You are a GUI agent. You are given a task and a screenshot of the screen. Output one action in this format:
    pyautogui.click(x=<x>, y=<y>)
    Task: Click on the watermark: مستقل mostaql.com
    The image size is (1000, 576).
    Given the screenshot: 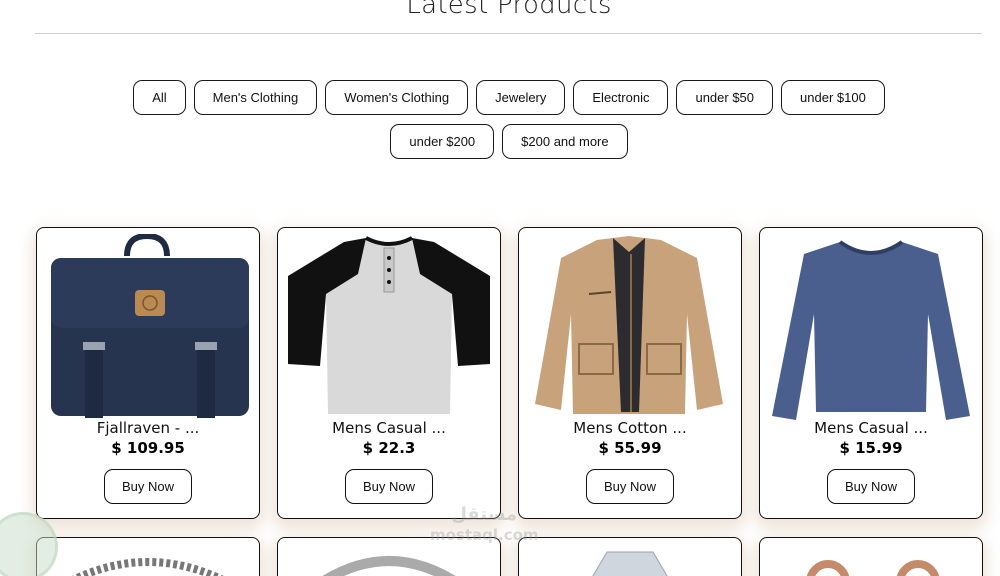 What is the action you would take?
    pyautogui.click(x=484, y=525)
    